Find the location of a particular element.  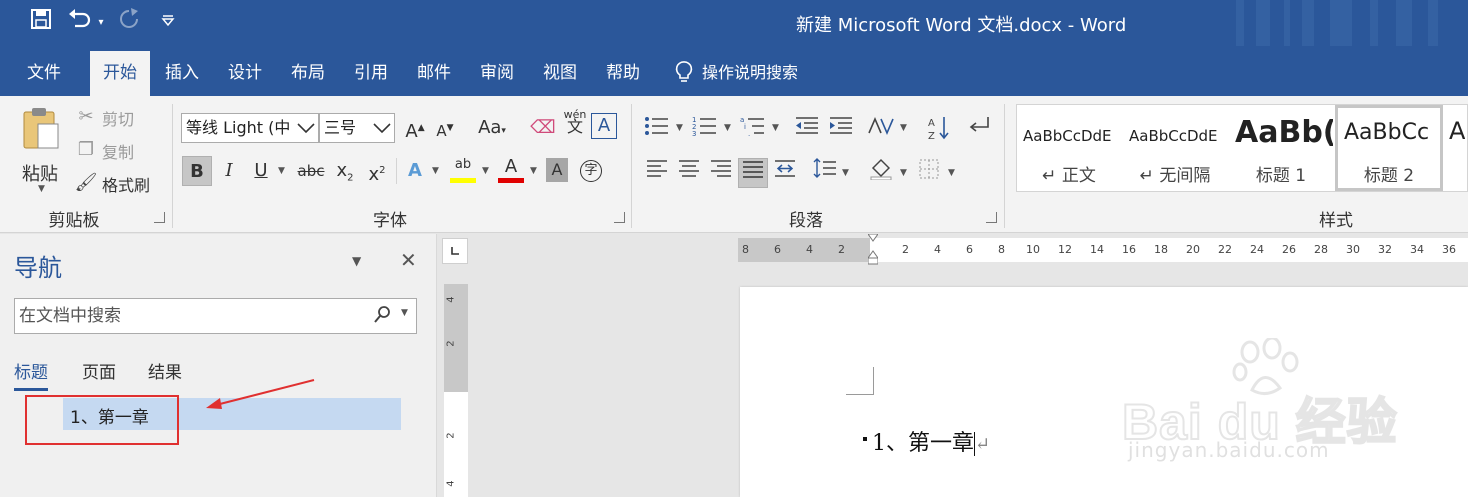

tab-help: 帮助 is located at coordinates (623, 73).